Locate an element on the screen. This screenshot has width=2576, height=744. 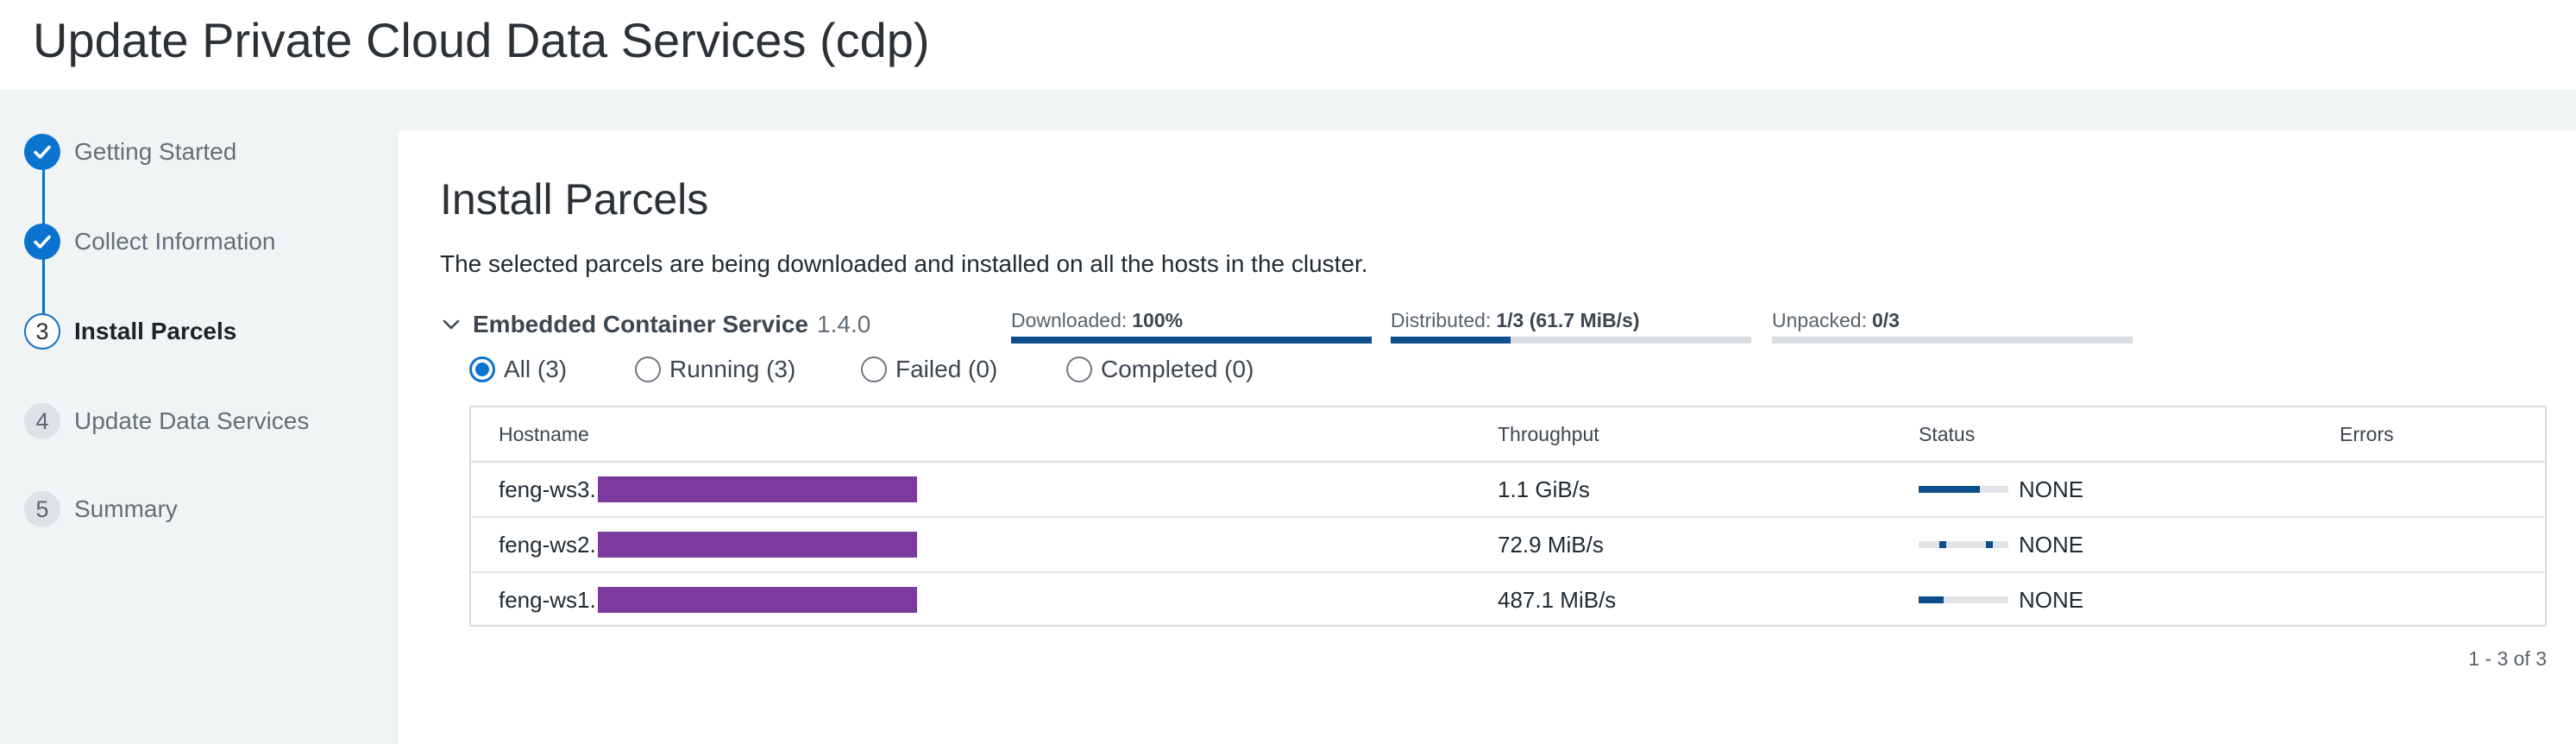
downloaded-progress: Downloaded: 100% is located at coordinates (1191, 325).